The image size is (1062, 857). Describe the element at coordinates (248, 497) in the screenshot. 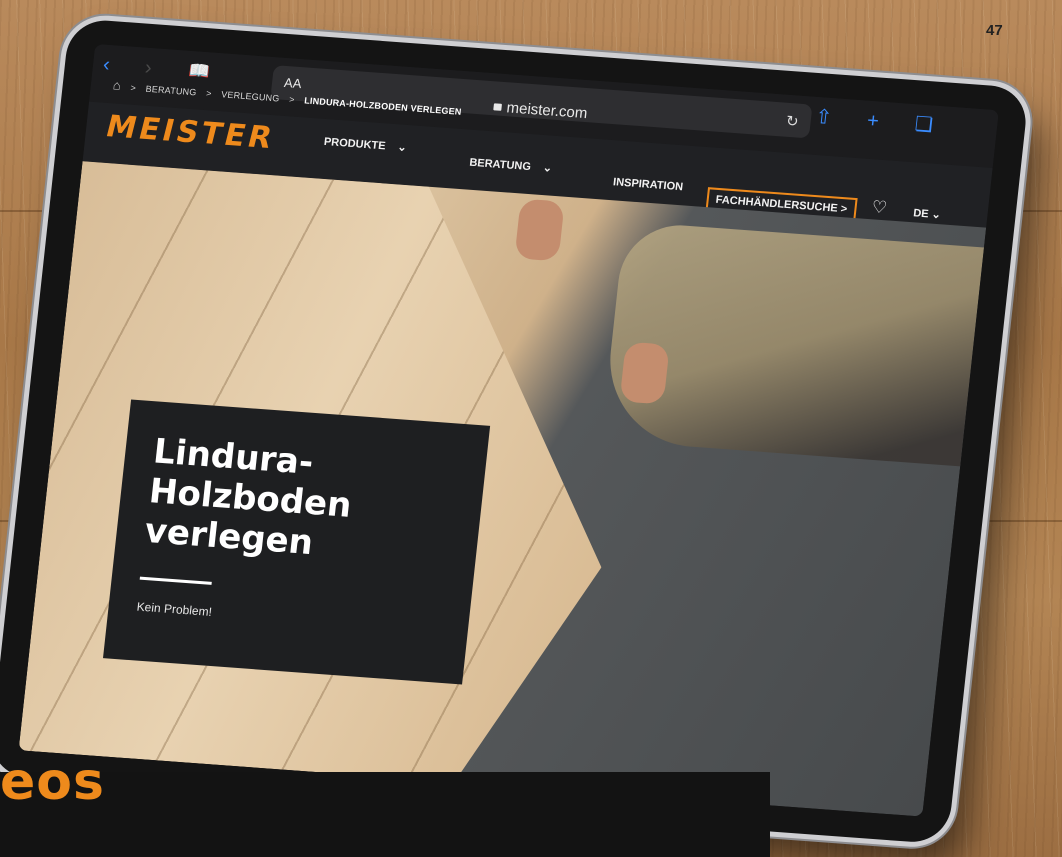

I see `hero-title: Lindura-Holzboden verlegen` at that location.